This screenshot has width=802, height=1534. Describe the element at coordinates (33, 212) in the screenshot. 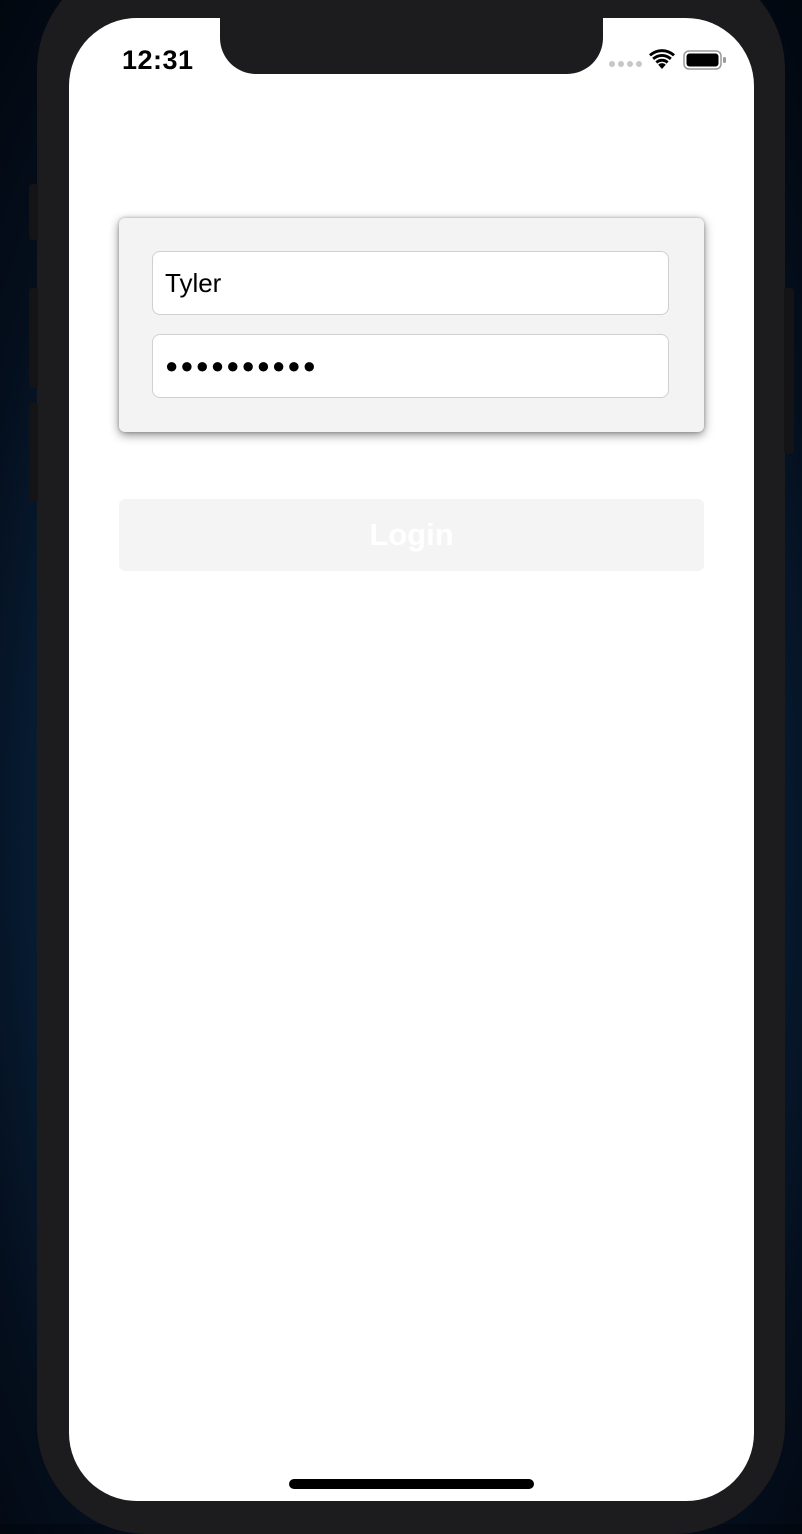

I see `silent-switch` at that location.